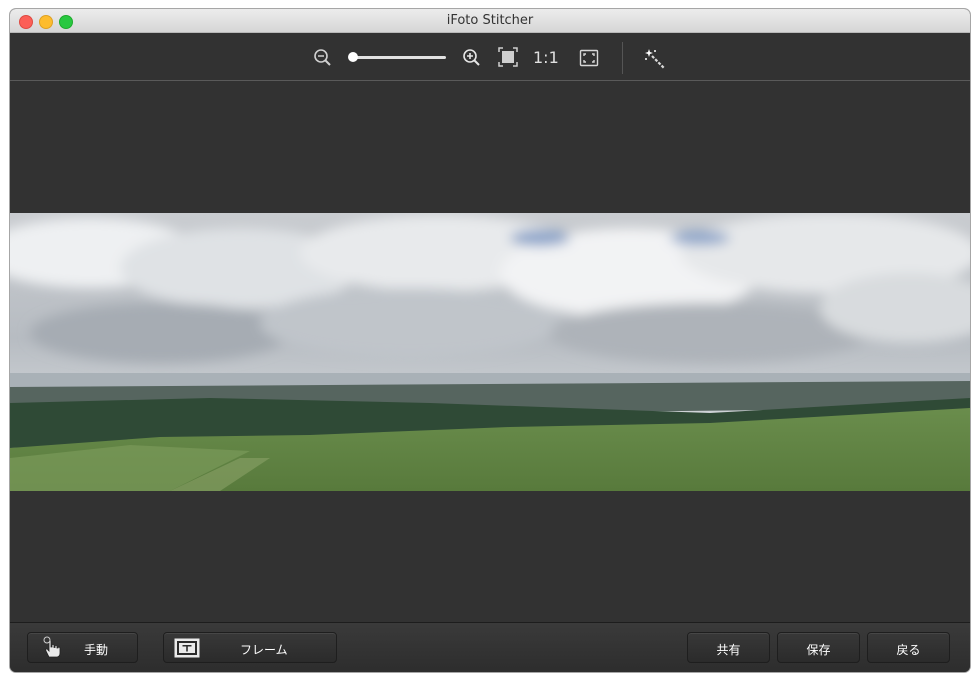 The width and height of the screenshot is (980, 682). I want to click on actual-size-button: 1:1, so click(546, 57).